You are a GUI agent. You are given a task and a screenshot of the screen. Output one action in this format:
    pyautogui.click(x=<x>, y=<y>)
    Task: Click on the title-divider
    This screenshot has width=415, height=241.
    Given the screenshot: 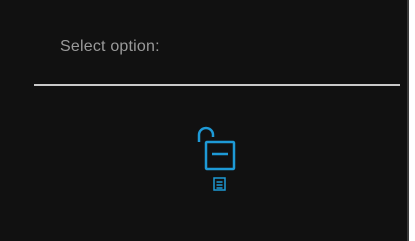 What is the action you would take?
    pyautogui.click(x=217, y=85)
    